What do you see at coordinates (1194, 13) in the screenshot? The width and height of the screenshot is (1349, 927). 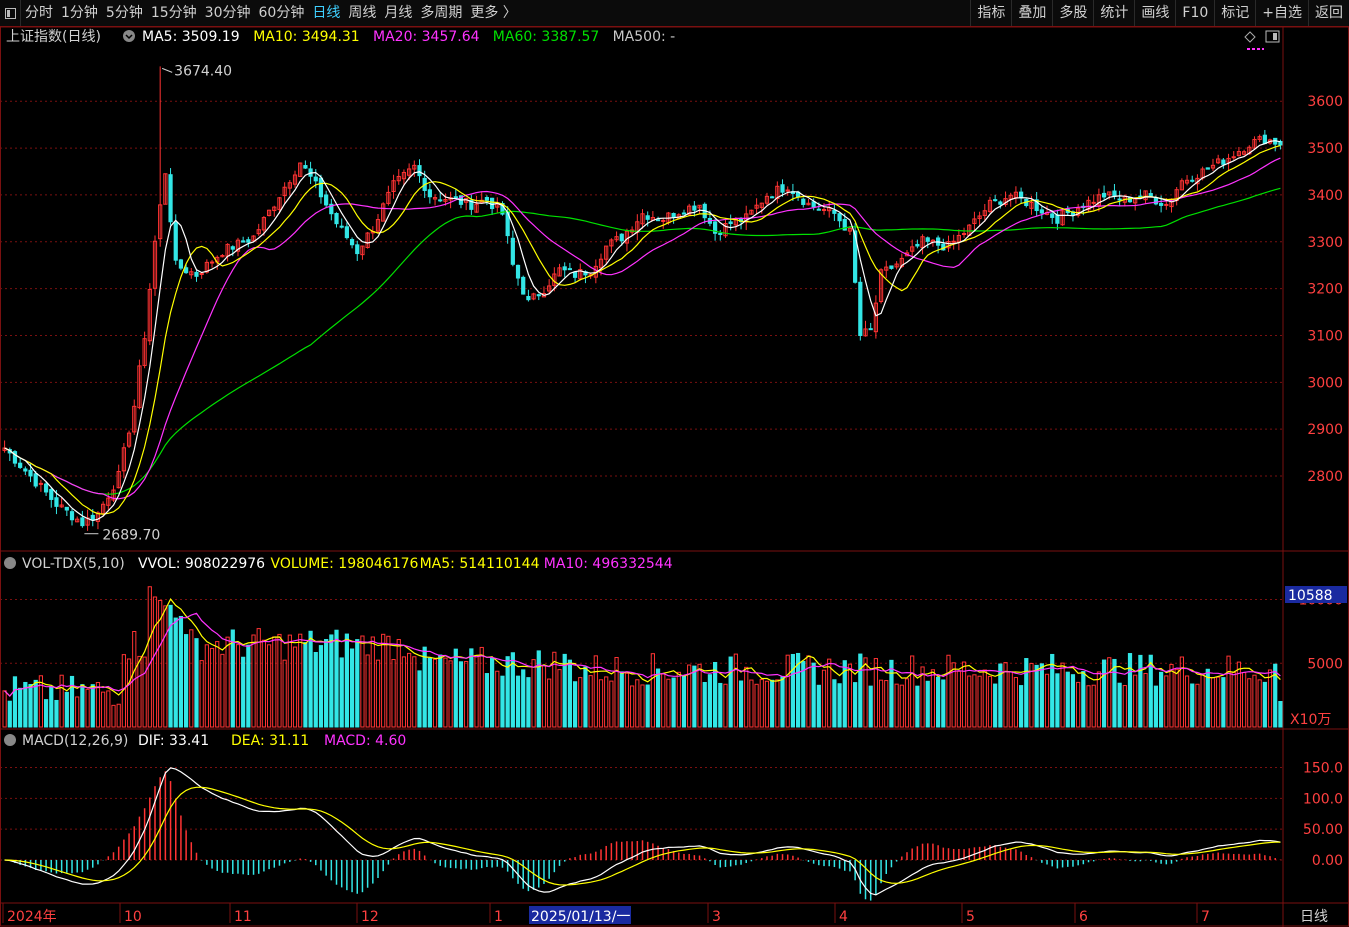 I see `tool-button-5: F10` at bounding box center [1194, 13].